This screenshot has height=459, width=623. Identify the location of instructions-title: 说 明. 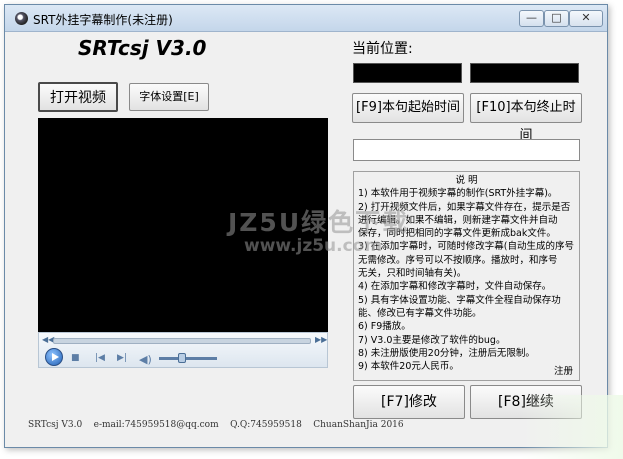
(466, 180).